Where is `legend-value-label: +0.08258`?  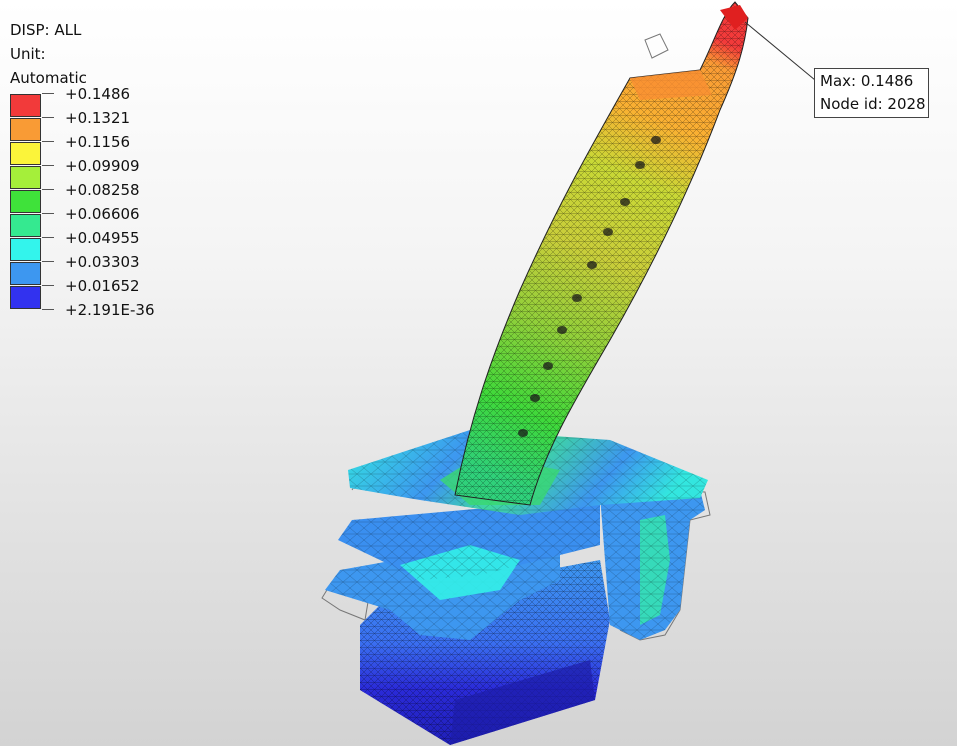
legend-value-label: +0.08258 is located at coordinates (102, 190).